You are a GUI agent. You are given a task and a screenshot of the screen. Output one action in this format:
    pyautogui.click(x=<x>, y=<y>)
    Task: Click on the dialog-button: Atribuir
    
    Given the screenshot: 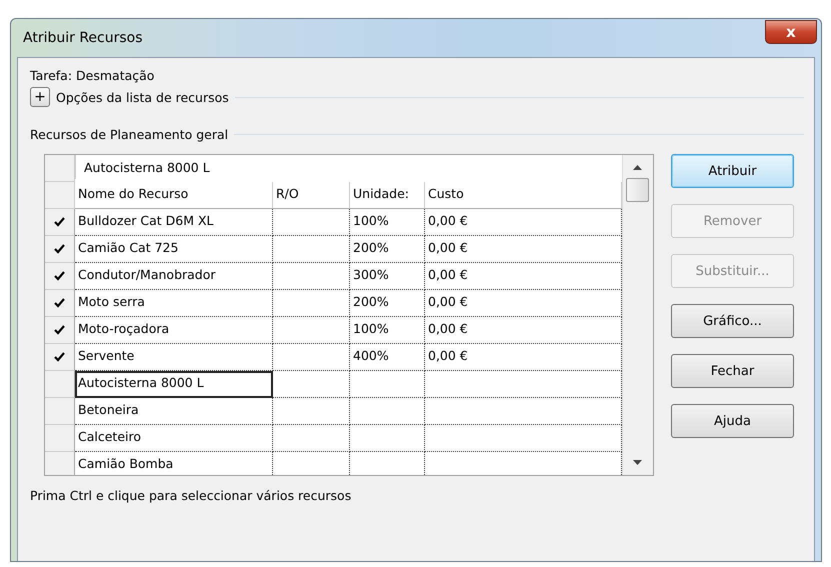 What is the action you would take?
    pyautogui.click(x=732, y=171)
    